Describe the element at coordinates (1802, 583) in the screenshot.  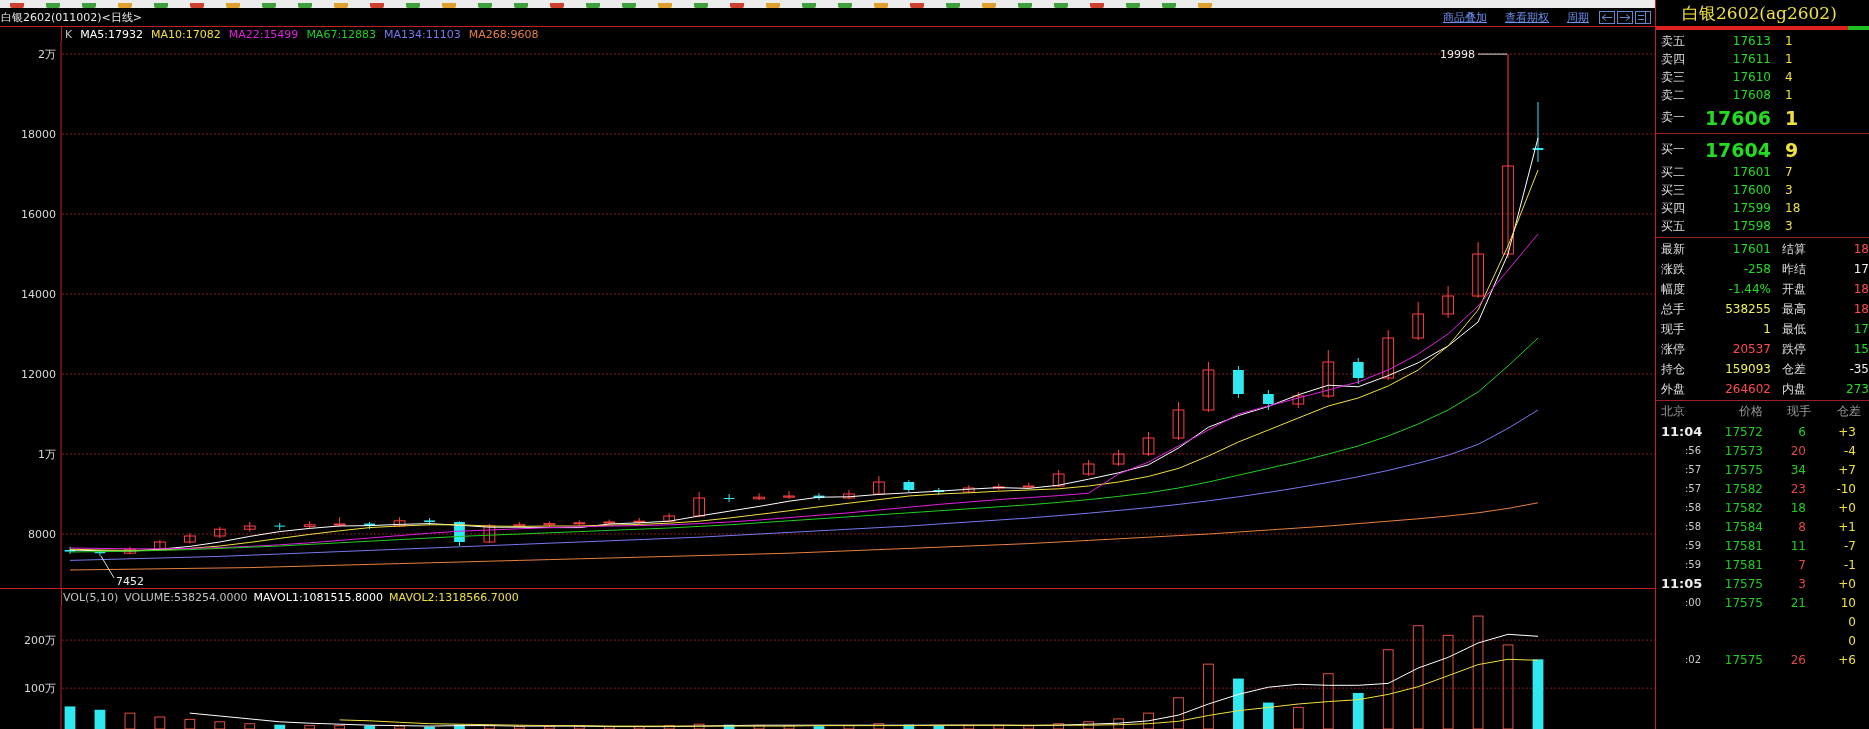
I see `tick-volume: 3` at that location.